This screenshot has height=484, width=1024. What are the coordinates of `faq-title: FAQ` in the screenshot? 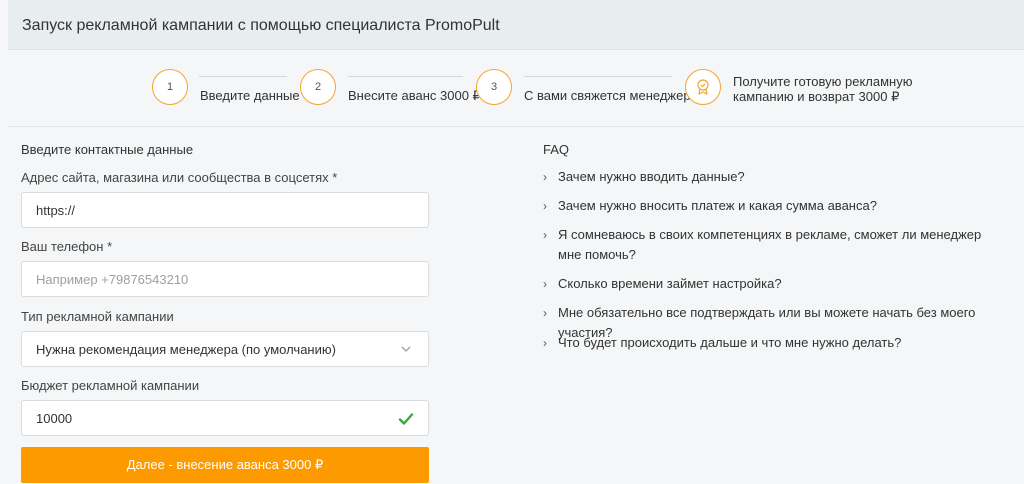 It's located at (556, 149).